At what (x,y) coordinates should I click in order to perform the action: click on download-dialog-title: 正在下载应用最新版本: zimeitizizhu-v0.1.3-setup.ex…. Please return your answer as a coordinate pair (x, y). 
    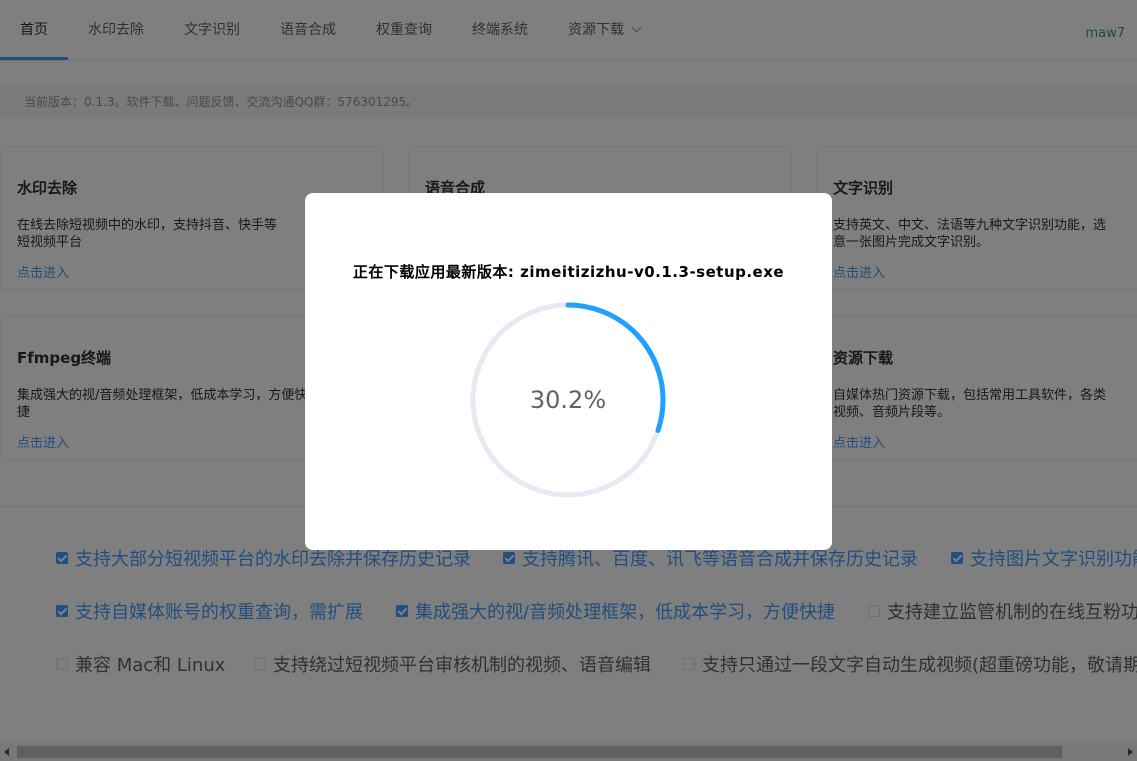
    Looking at the image, I should click on (568, 272).